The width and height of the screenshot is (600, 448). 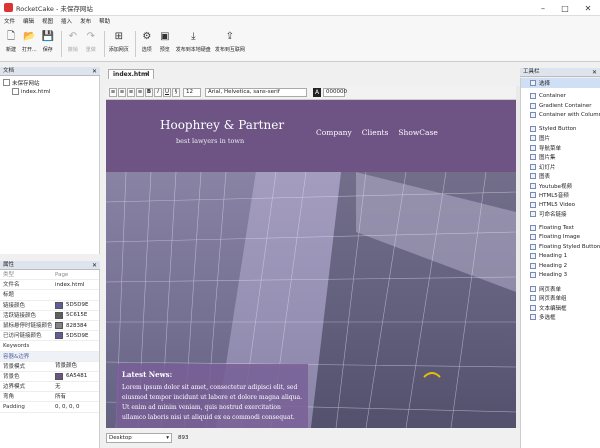 I want to click on toolbox-item: Youtube视频, so click(x=560, y=186).